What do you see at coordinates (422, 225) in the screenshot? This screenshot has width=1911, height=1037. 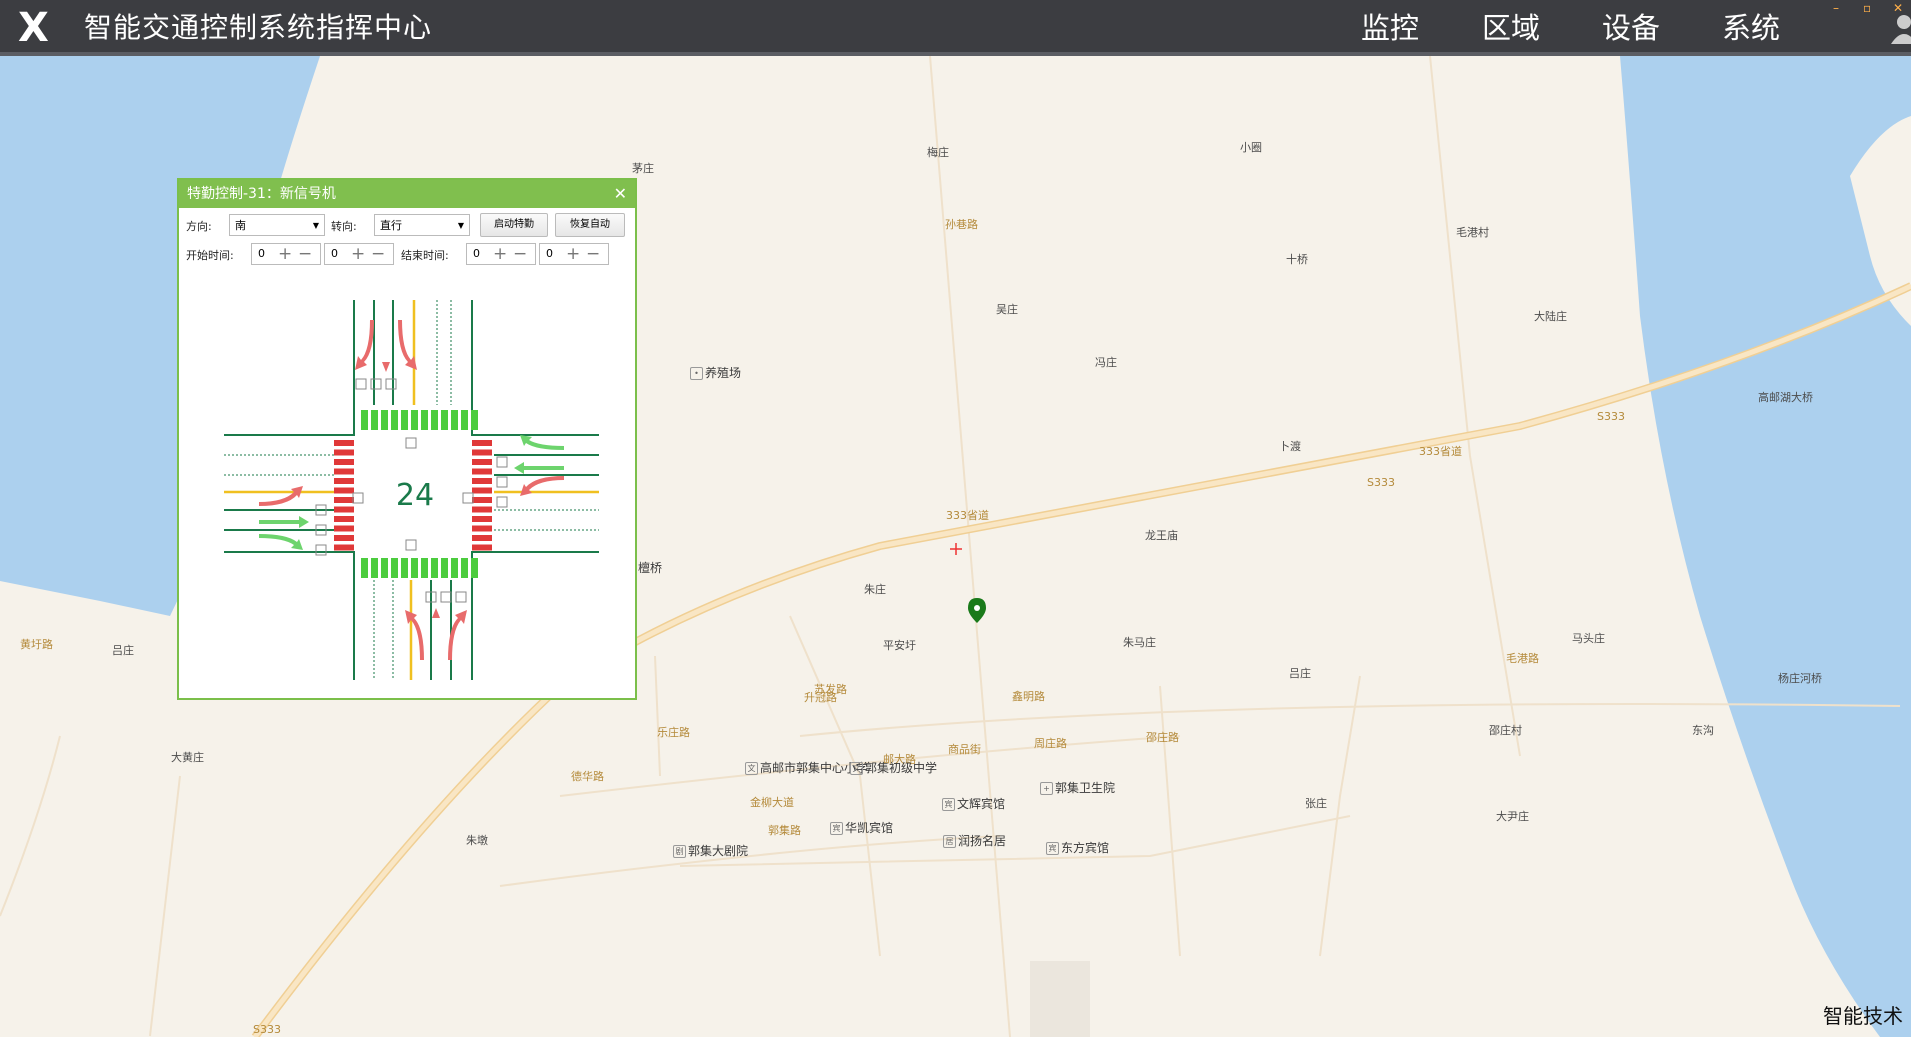 I see `turn-select: 直行 ▼` at bounding box center [422, 225].